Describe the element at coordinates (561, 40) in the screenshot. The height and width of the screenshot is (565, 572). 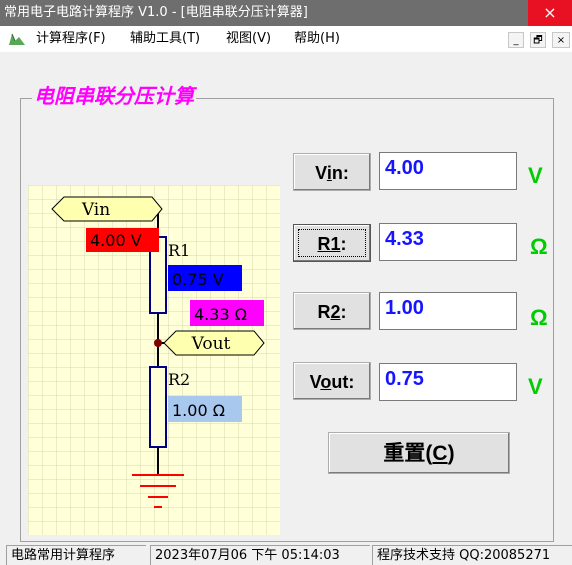
I see `mdi-close-button: ×` at that location.